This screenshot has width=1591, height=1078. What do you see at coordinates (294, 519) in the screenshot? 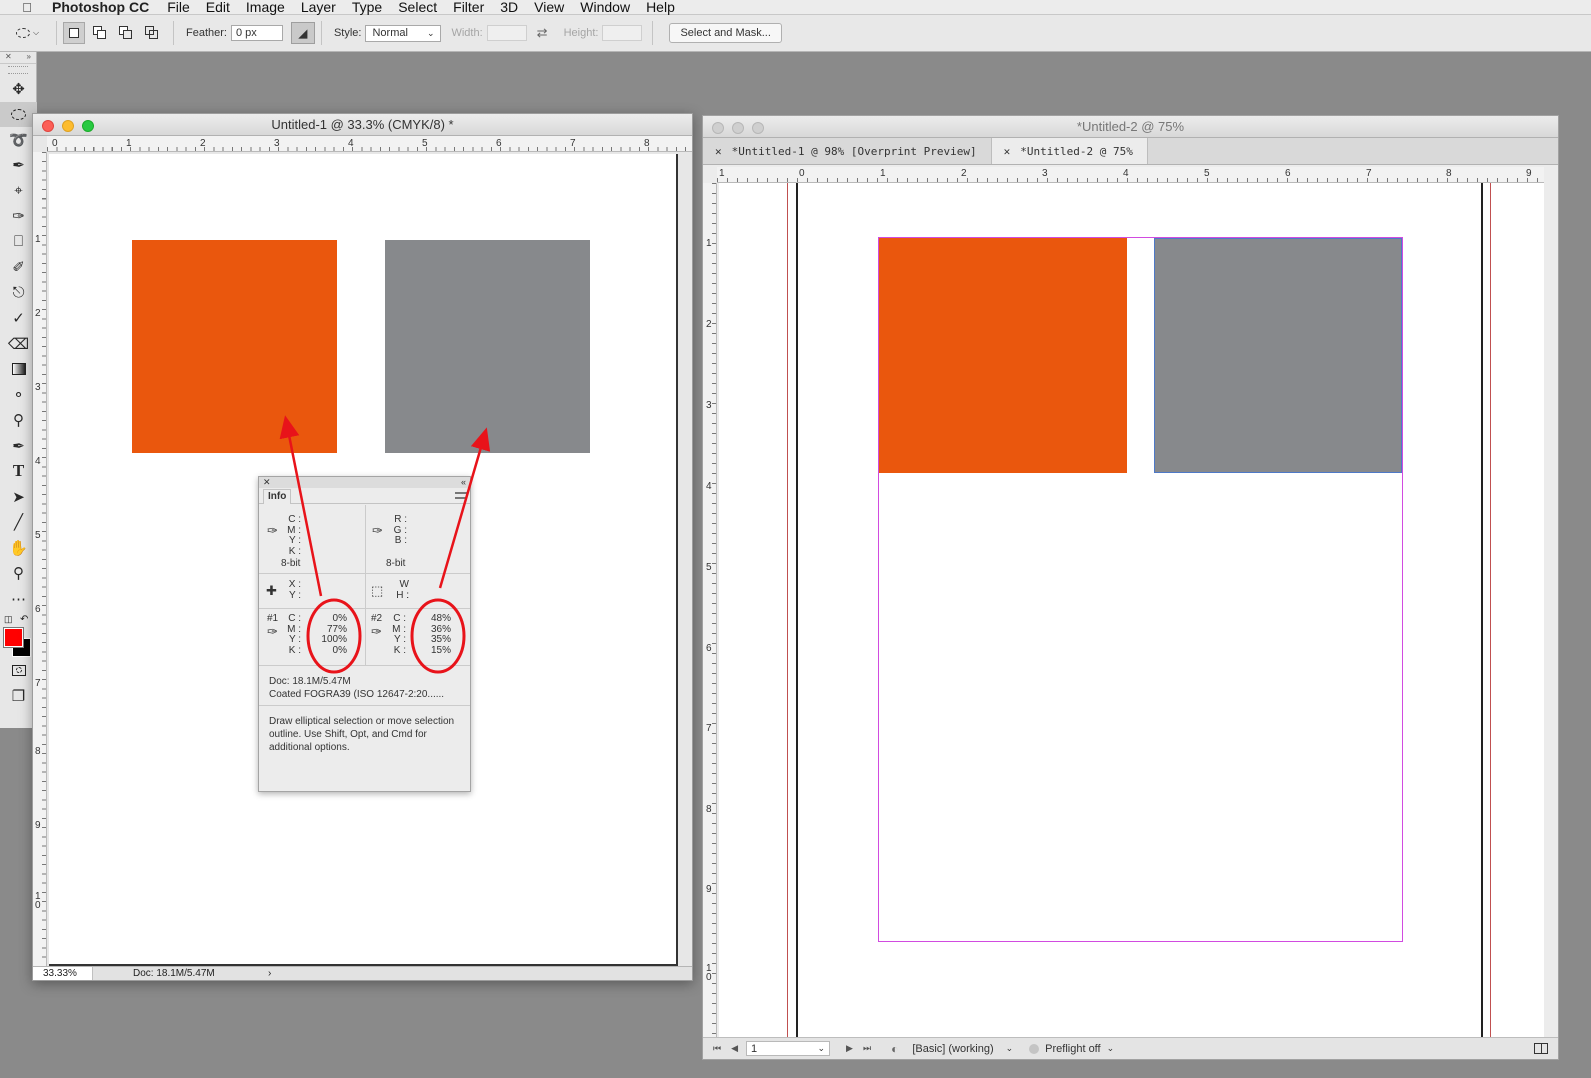
I see `info-label: C :` at bounding box center [294, 519].